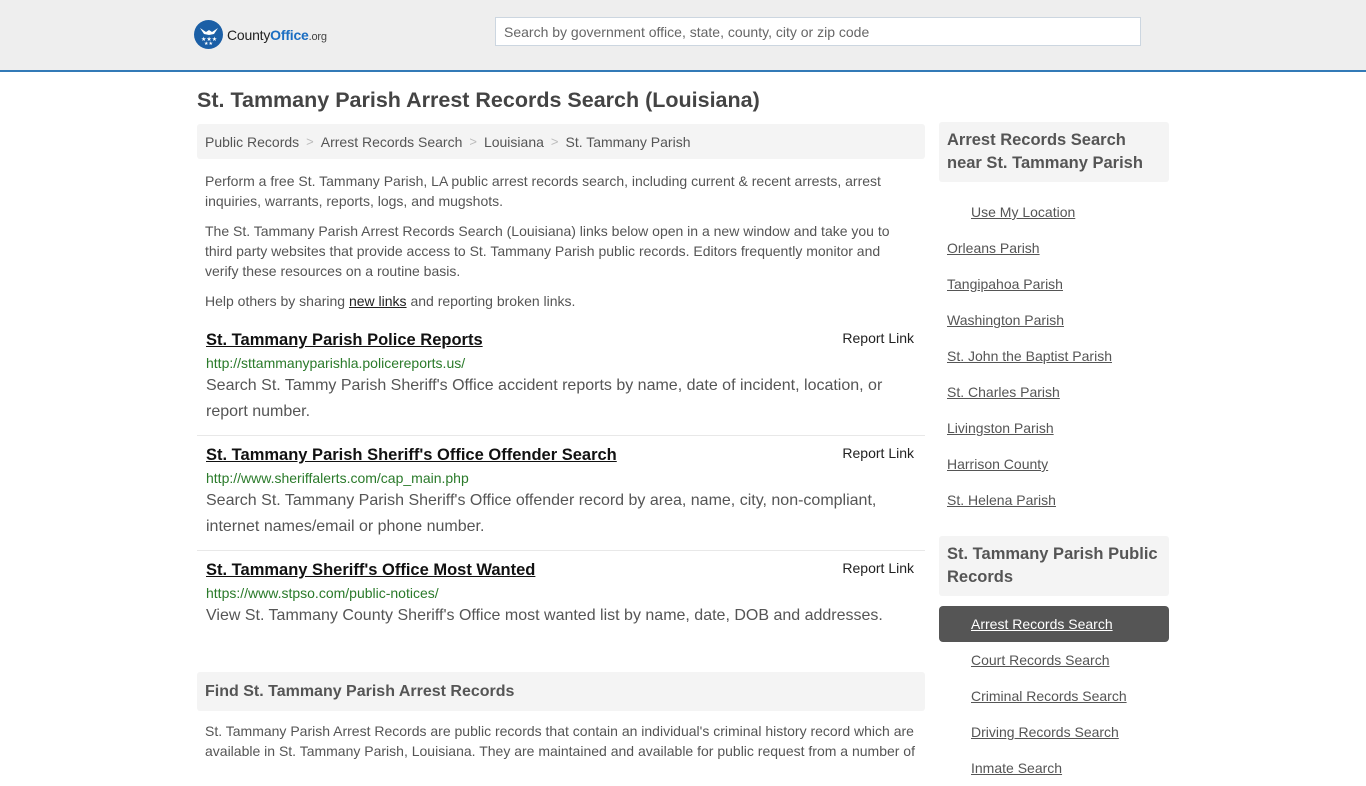 Image resolution: width=1366 pixels, height=786 pixels. What do you see at coordinates (1054, 566) in the screenshot?
I see `public-records-heading: St. Tammany Parish Public Records` at bounding box center [1054, 566].